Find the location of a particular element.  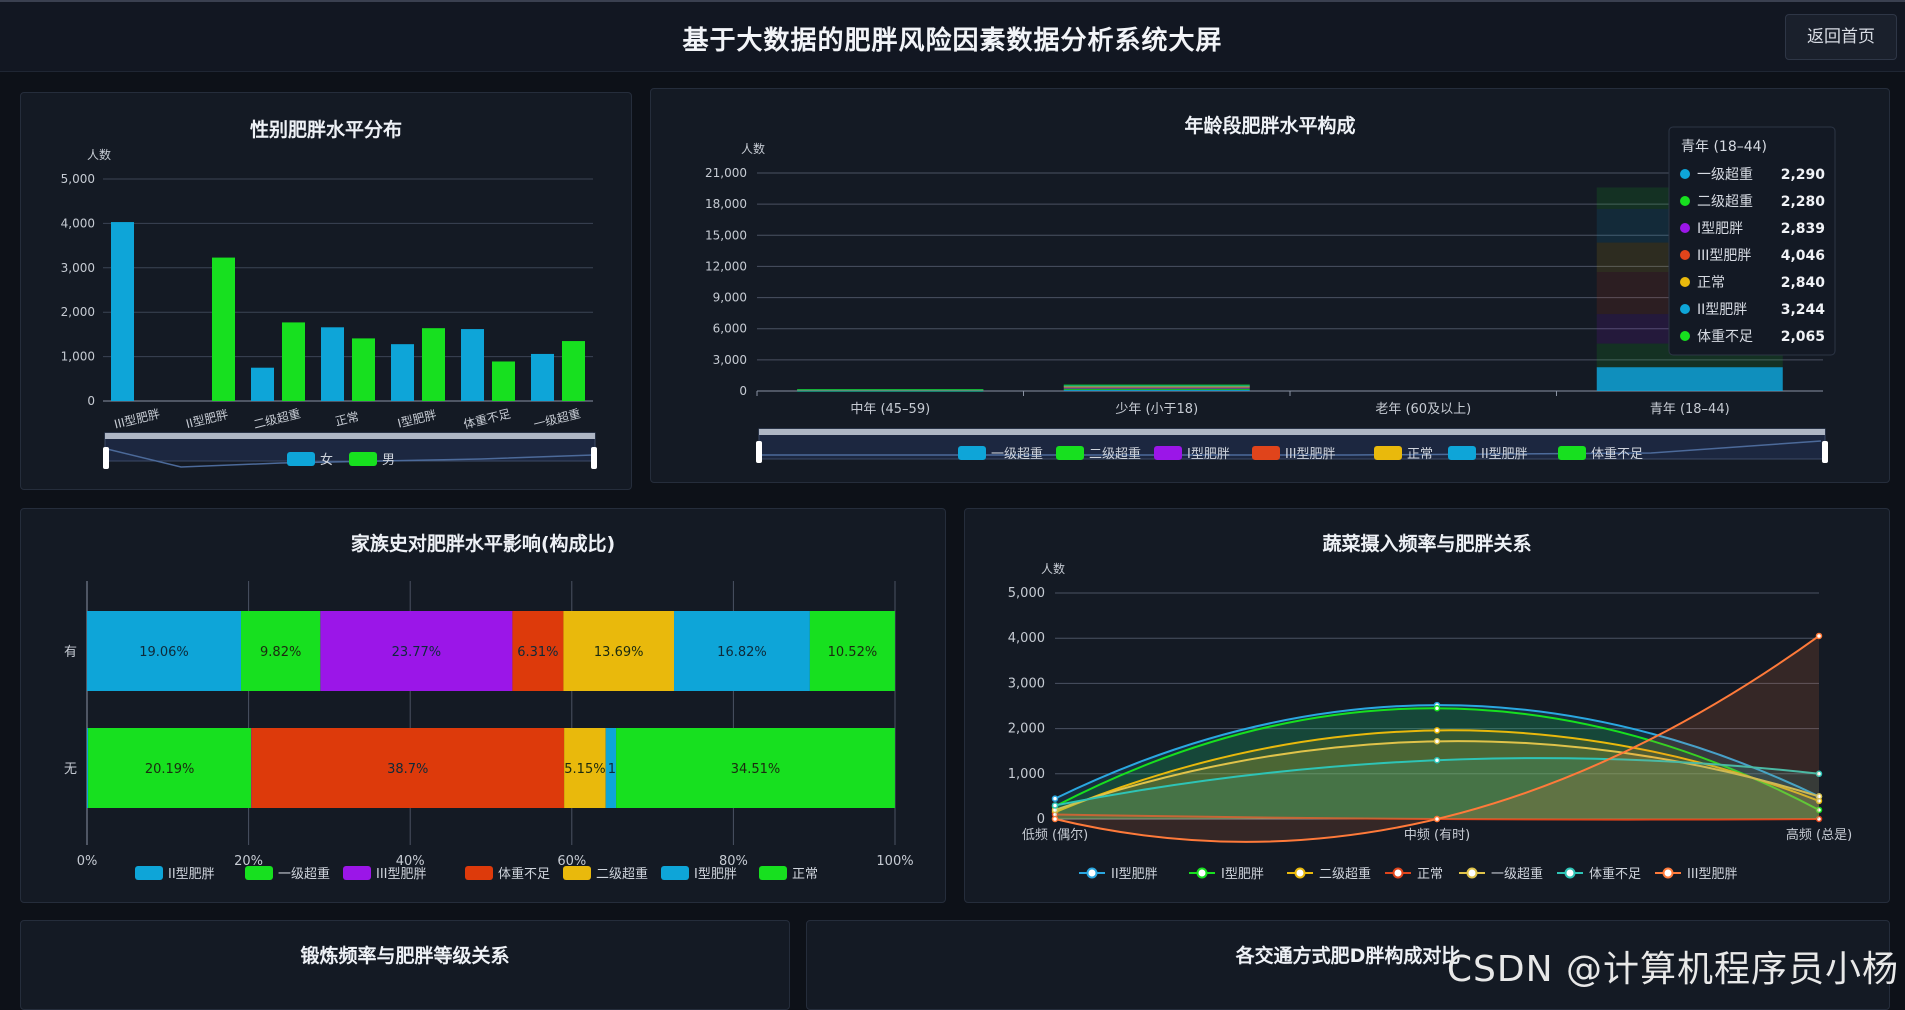

age-y-tick-7: 21,000 is located at coordinates (726, 173).